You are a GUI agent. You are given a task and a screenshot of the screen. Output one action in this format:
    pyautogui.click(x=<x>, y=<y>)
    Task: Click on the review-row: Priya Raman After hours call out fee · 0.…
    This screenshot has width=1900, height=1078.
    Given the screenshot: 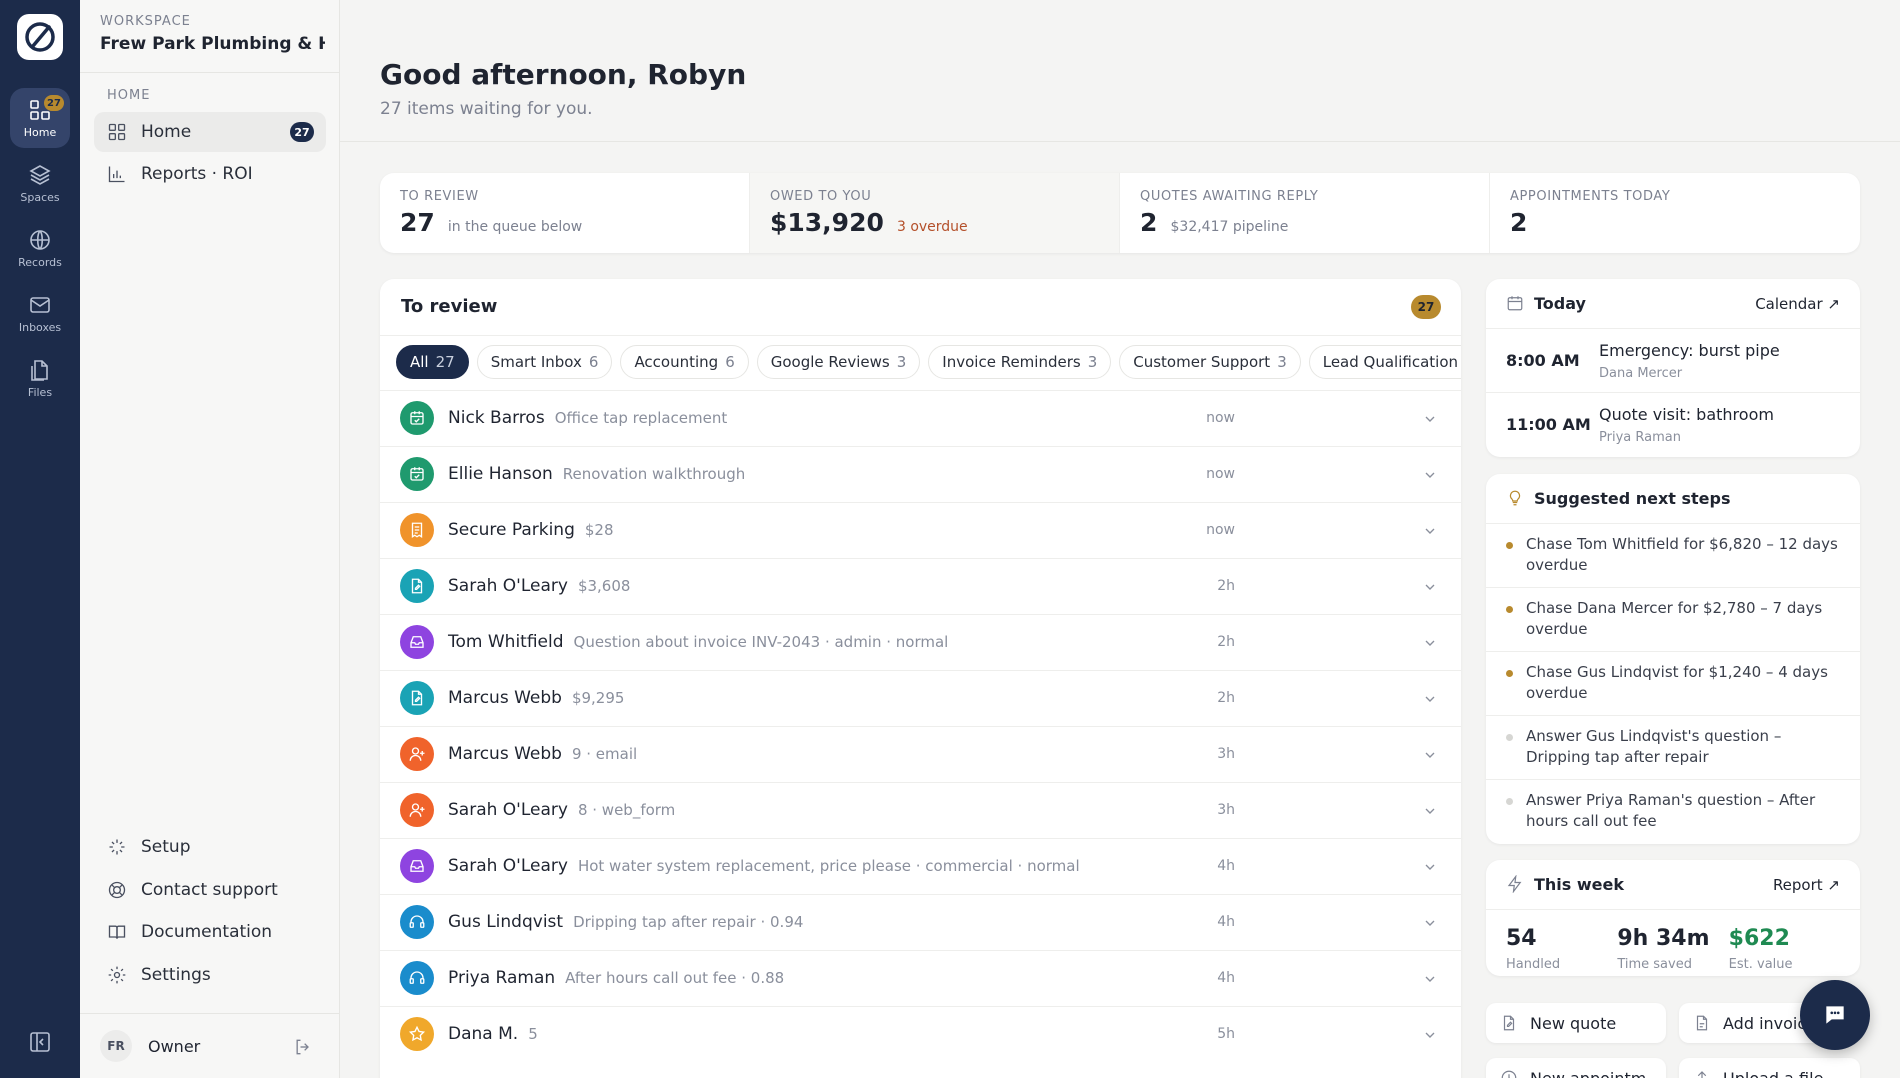 What is the action you would take?
    pyautogui.click(x=920, y=978)
    